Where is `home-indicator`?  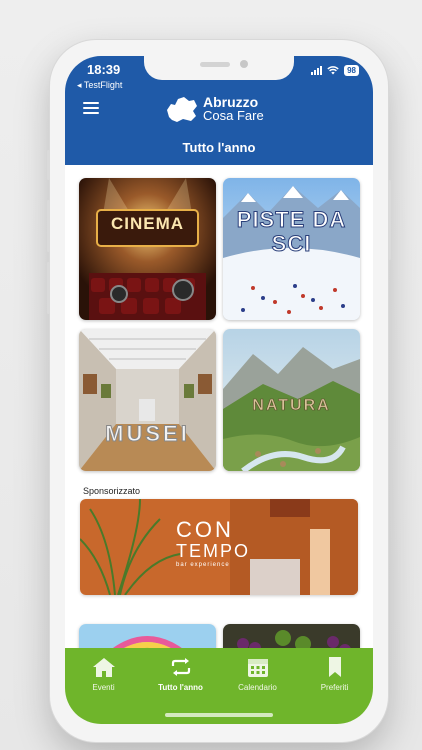
home-indicator is located at coordinates (219, 715).